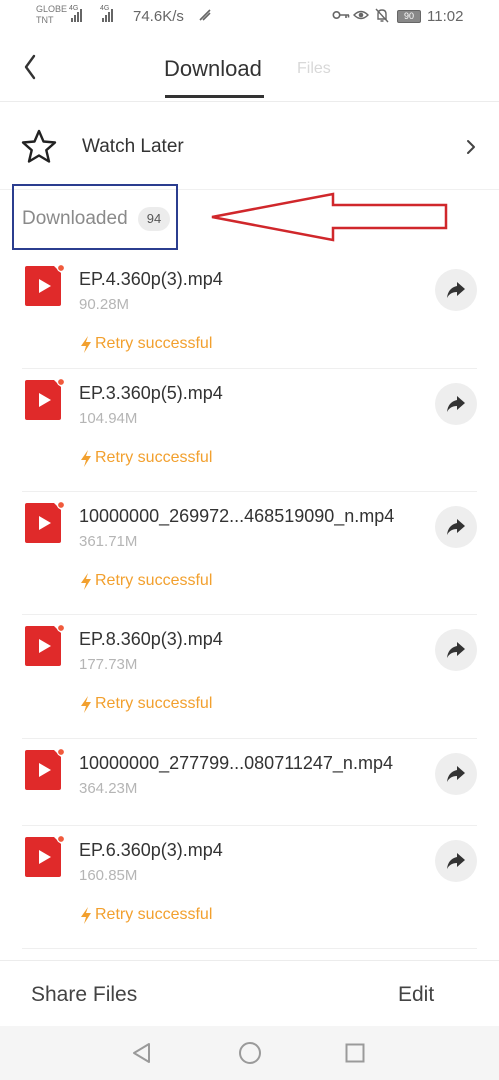 This screenshot has width=499, height=1080. Describe the element at coordinates (154, 219) in the screenshot. I see `downloaded-count-badge: 94` at that location.